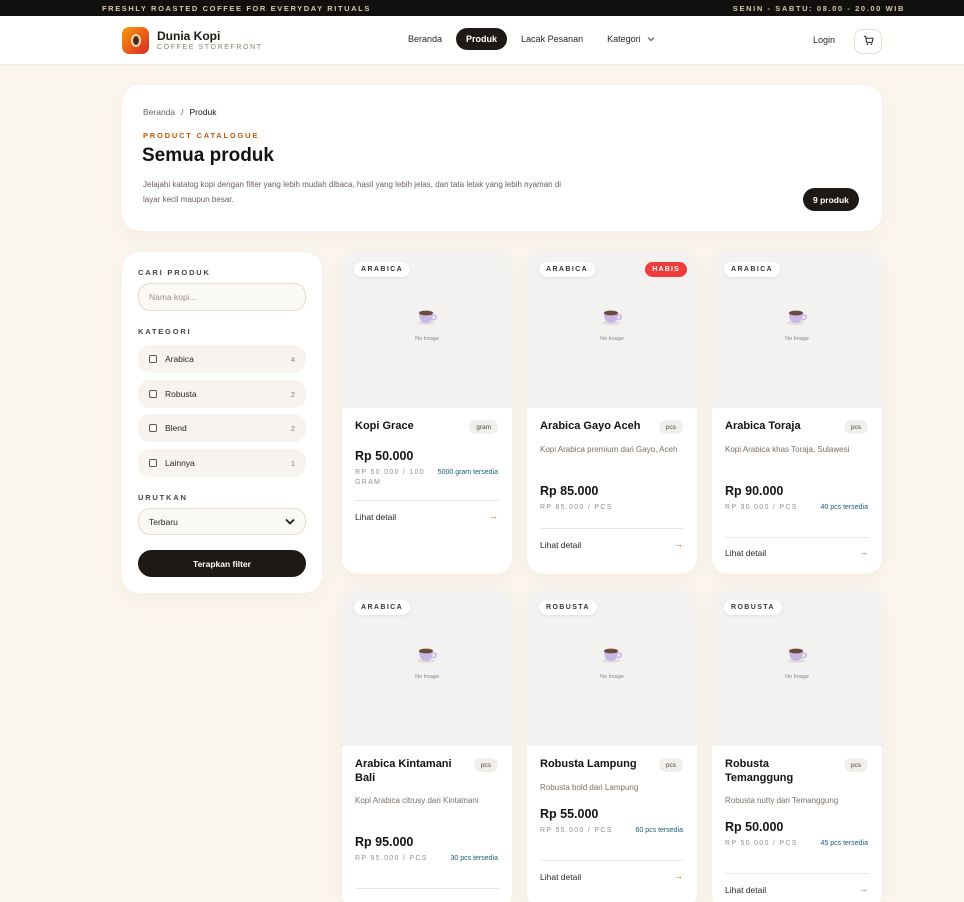 The height and width of the screenshot is (902, 964). I want to click on product-price: Rp 85.000, so click(569, 491).